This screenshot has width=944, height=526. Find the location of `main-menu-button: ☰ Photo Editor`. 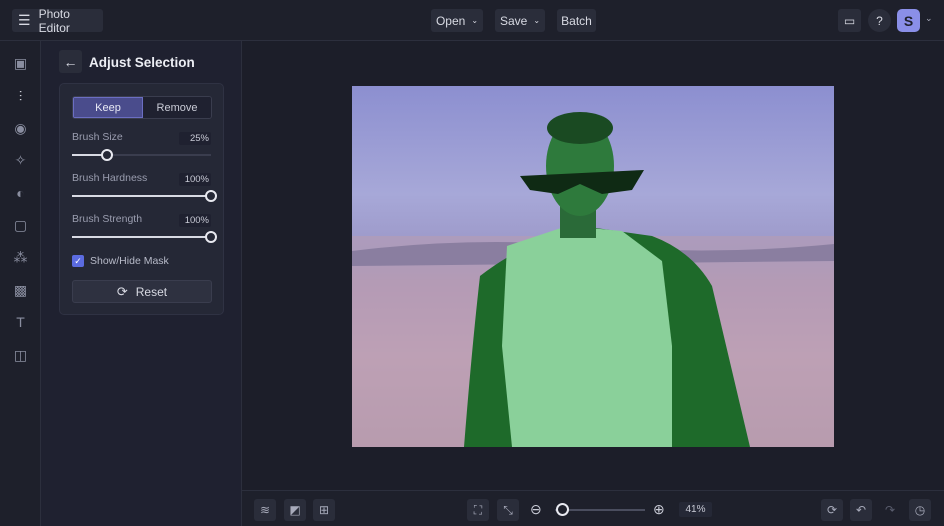

main-menu-button: ☰ Photo Editor is located at coordinates (57, 20).